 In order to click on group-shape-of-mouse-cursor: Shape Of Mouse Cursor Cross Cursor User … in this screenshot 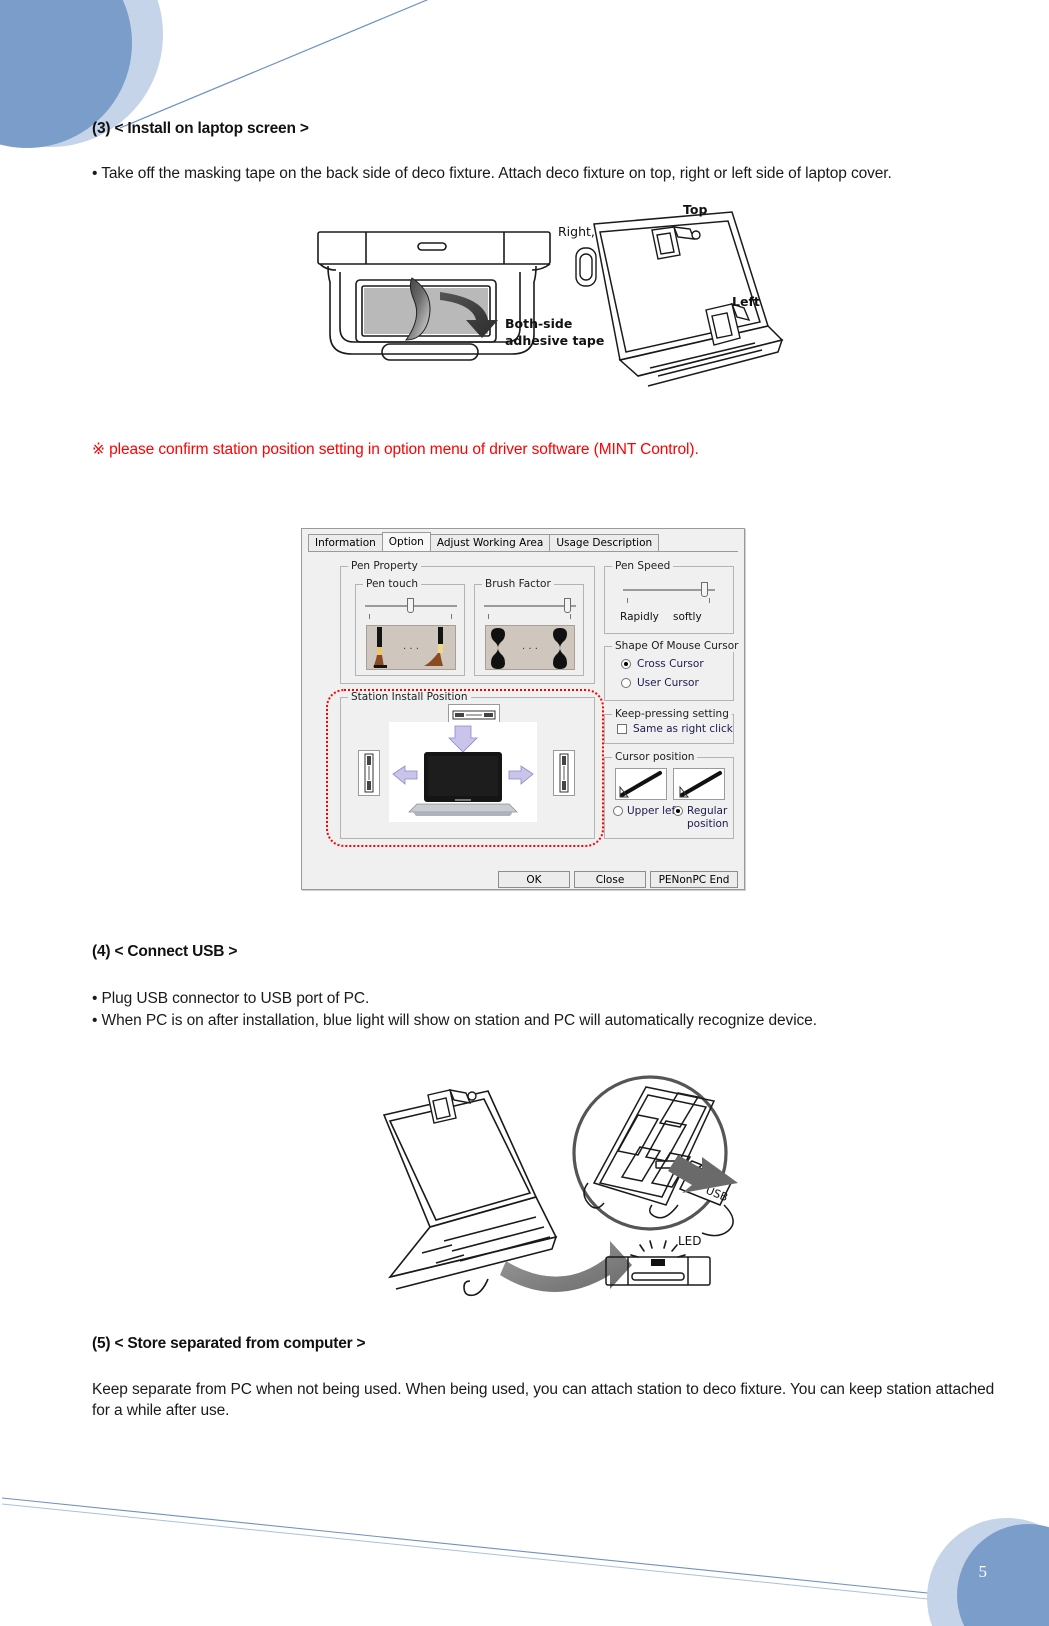, I will do `click(673, 670)`.